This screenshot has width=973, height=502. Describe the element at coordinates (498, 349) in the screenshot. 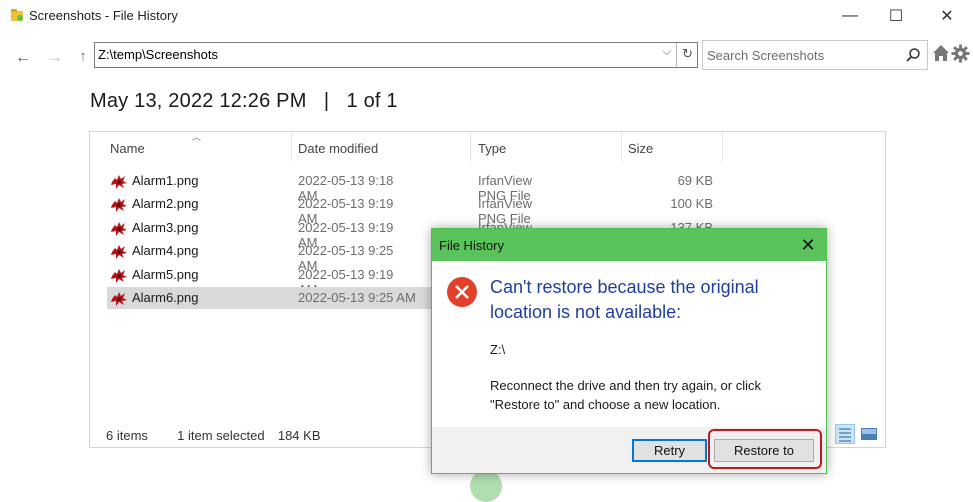

I see `dialog-path: Z:\` at that location.